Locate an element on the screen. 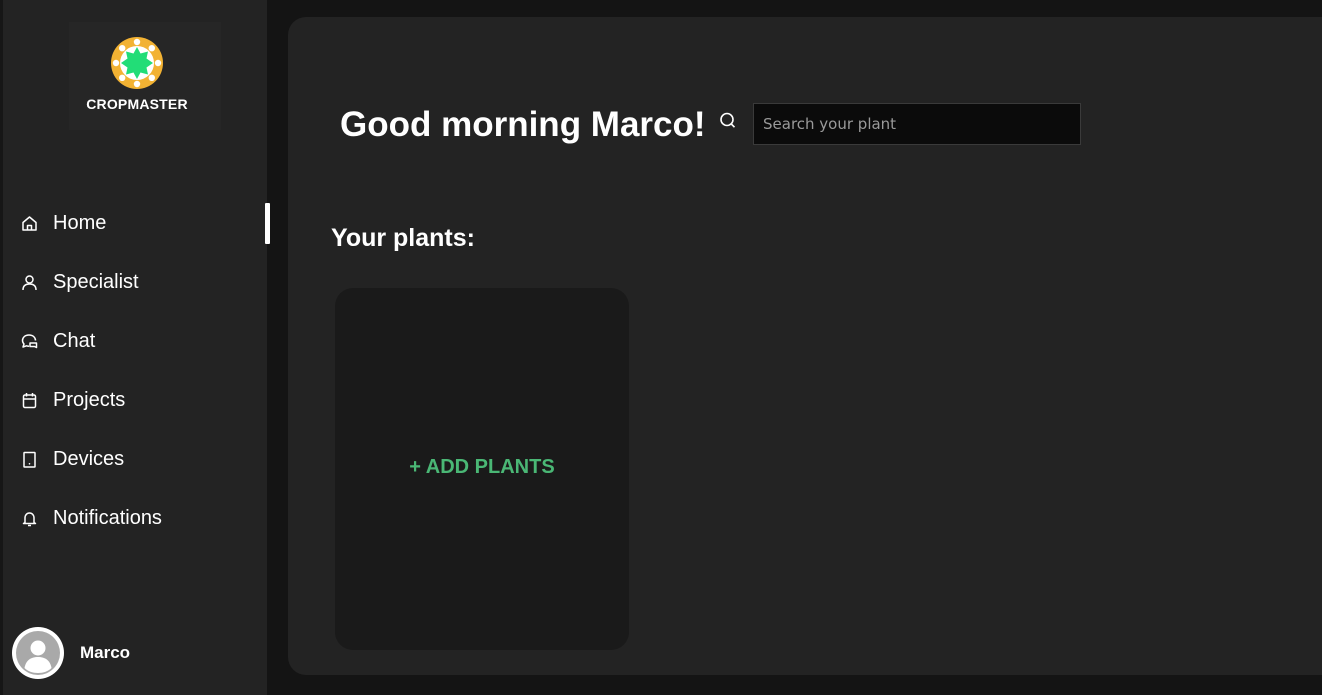 The height and width of the screenshot is (695, 1322). sidebar-item-devices: Devices is located at coordinates (135, 459).